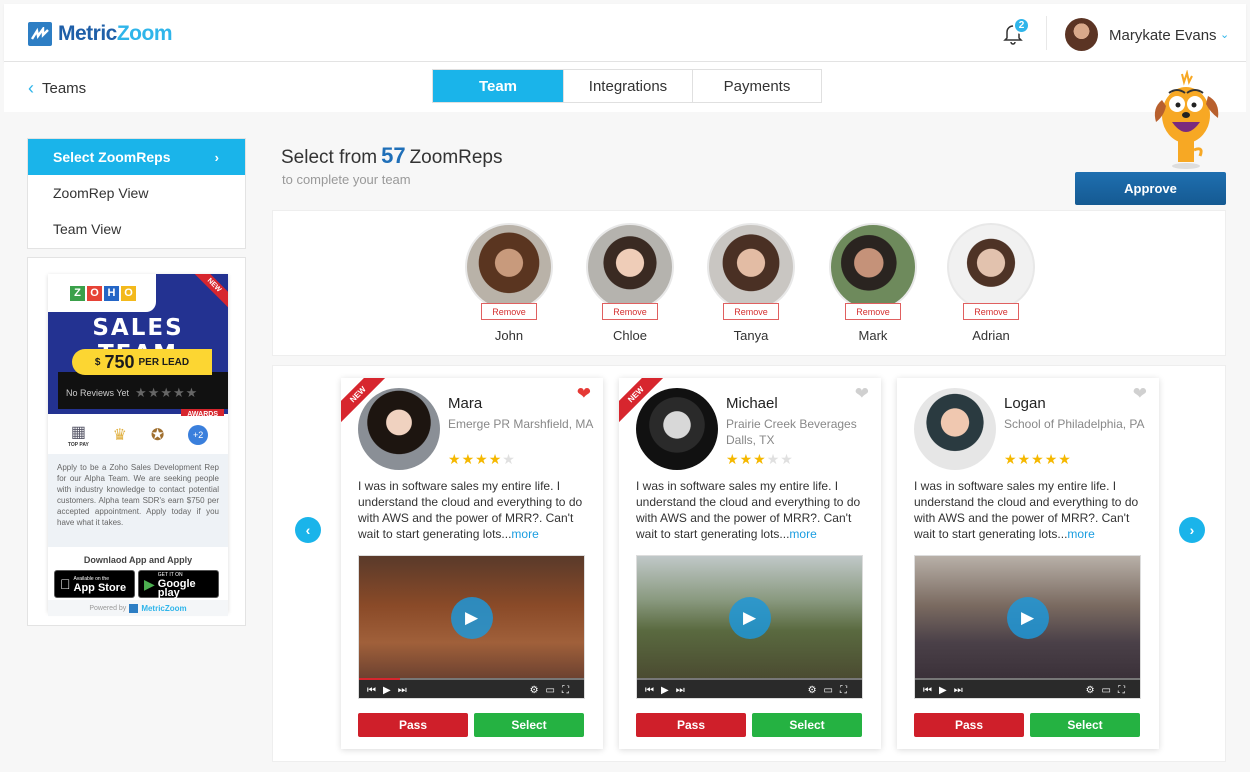 This screenshot has height=772, width=1250. Describe the element at coordinates (77, 293) in the screenshot. I see `zoho-letter: Z` at that location.